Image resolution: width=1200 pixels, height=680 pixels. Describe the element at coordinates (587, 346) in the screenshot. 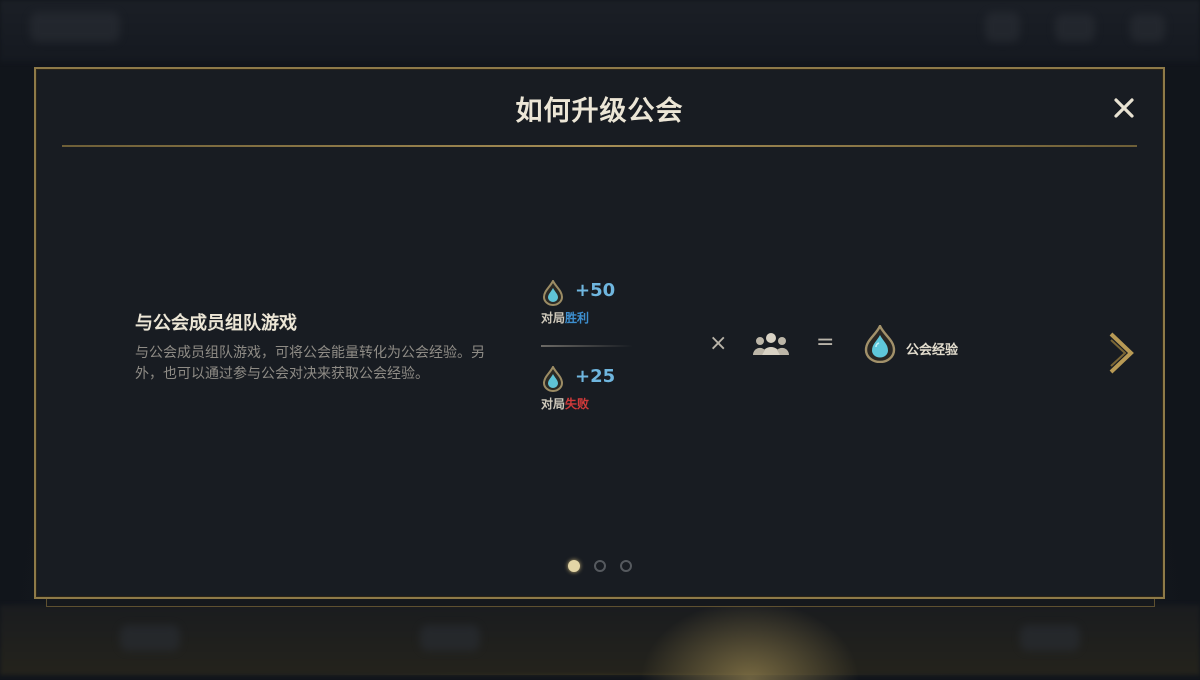

I see `reward-separator` at that location.